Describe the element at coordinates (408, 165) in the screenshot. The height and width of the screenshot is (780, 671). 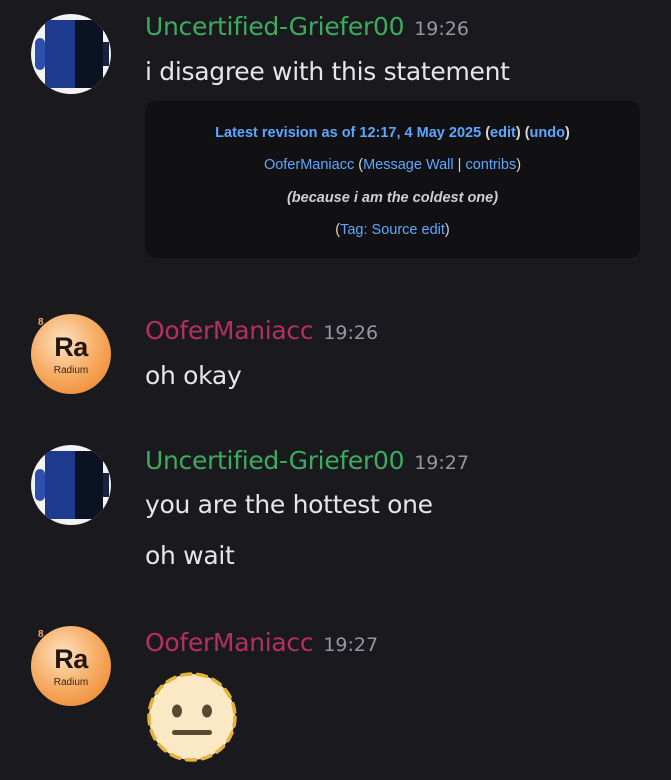
I see `message-wall-link: Message Wall` at that location.